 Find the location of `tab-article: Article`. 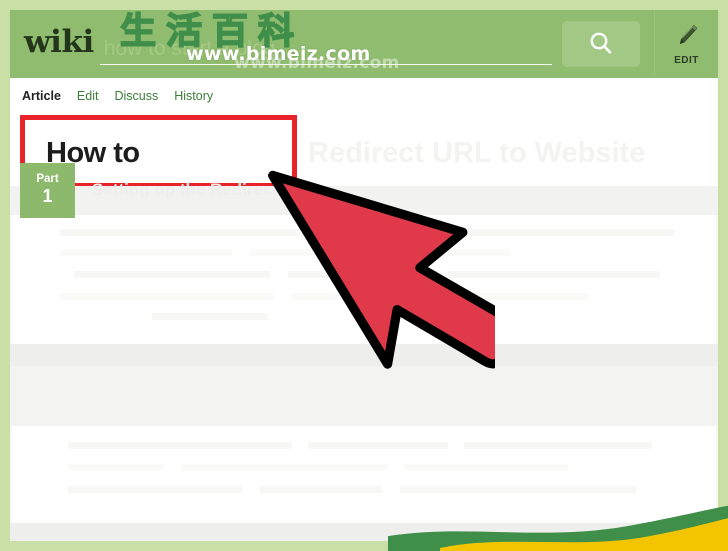

tab-article: Article is located at coordinates (41, 96).